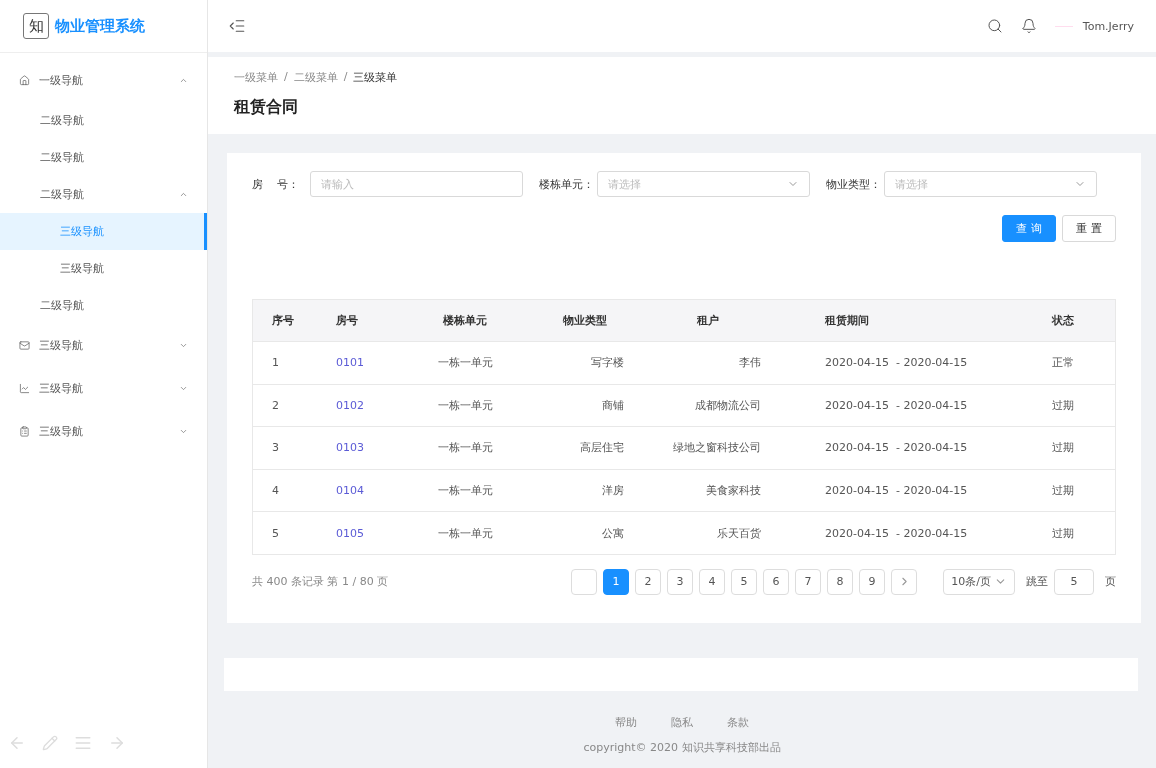 The height and width of the screenshot is (768, 1156). What do you see at coordinates (1037, 582) in the screenshot?
I see `jump-label: 跳至` at bounding box center [1037, 582].